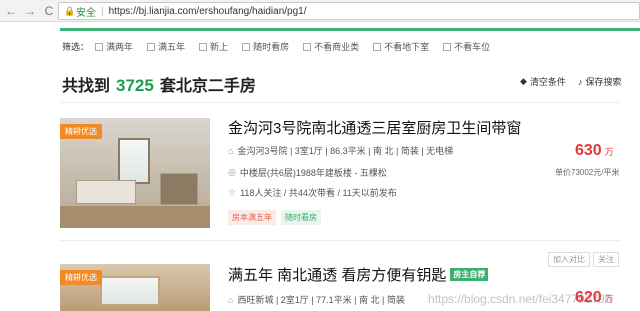  I want to click on photo-cabinet, so click(179, 189).